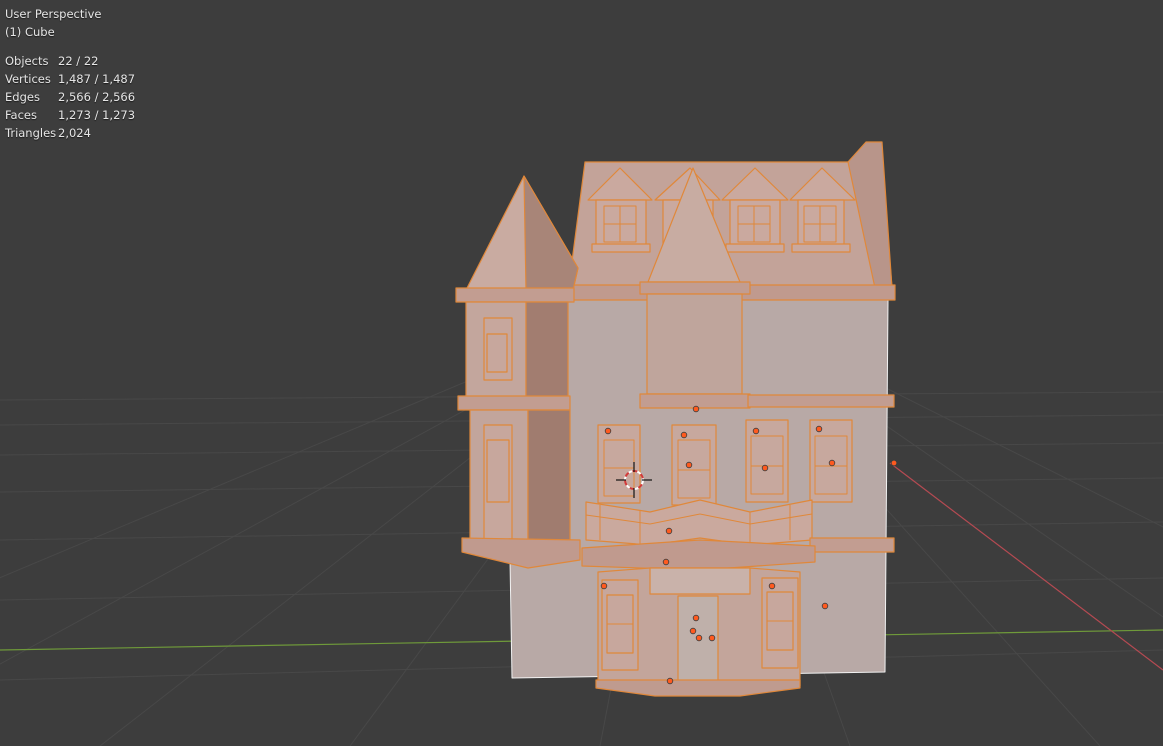  I want to click on stat-value: 1,273 / 1,273, so click(97, 115).